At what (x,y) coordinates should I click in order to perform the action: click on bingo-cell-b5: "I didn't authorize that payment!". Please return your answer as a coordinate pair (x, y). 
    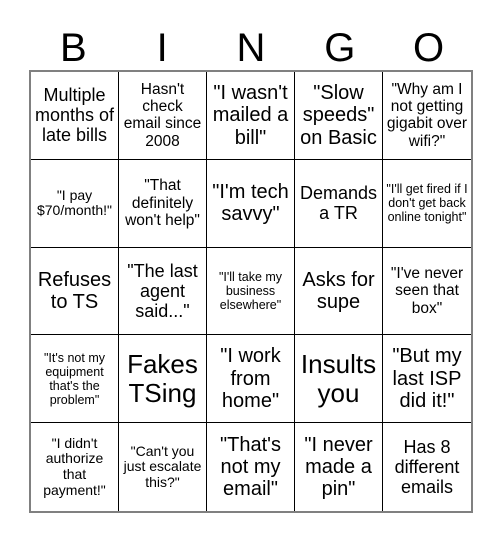
    Looking at the image, I should click on (75, 467).